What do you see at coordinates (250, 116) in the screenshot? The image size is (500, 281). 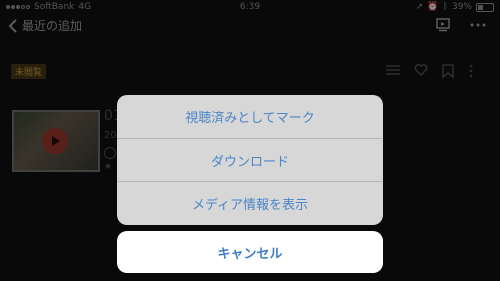 I see `mark-watched-button: 視聴済みとしてマーク` at bounding box center [250, 116].